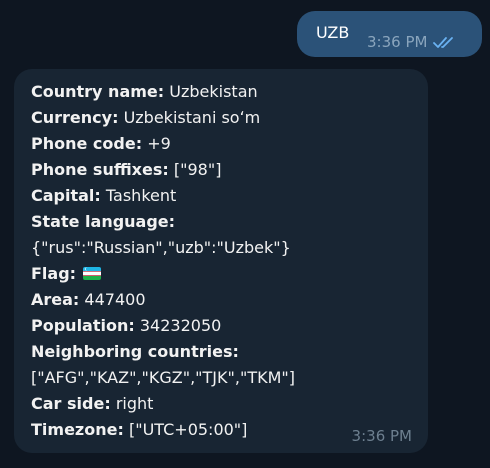  What do you see at coordinates (54, 273) in the screenshot?
I see `field-label: Flag:` at bounding box center [54, 273].